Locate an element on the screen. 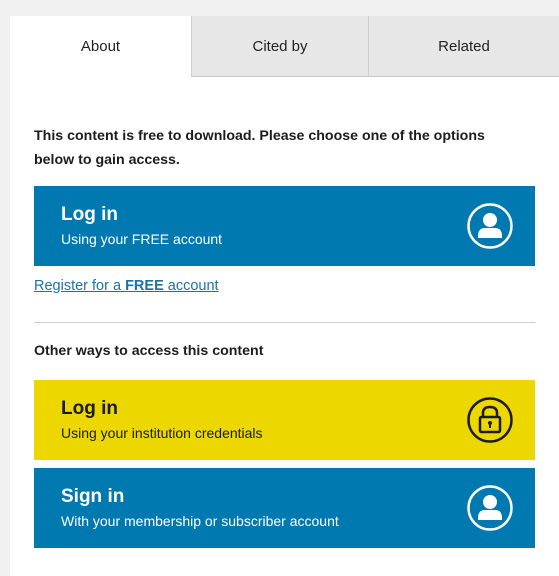 The height and width of the screenshot is (576, 559). register-free-account-link: Register for a FREE account is located at coordinates (126, 286).